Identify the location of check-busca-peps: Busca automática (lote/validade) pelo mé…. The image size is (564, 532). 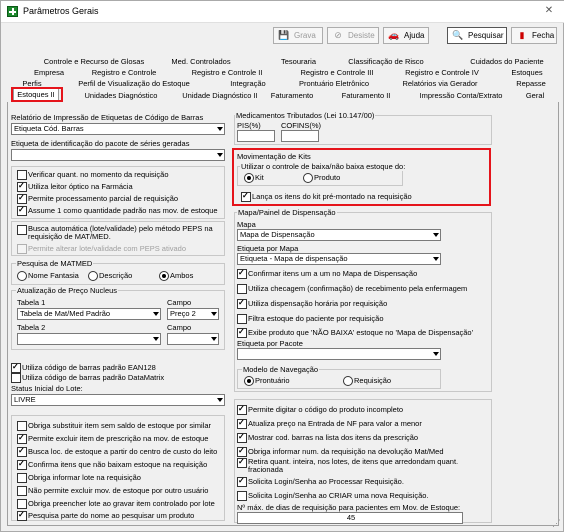
(117, 234).